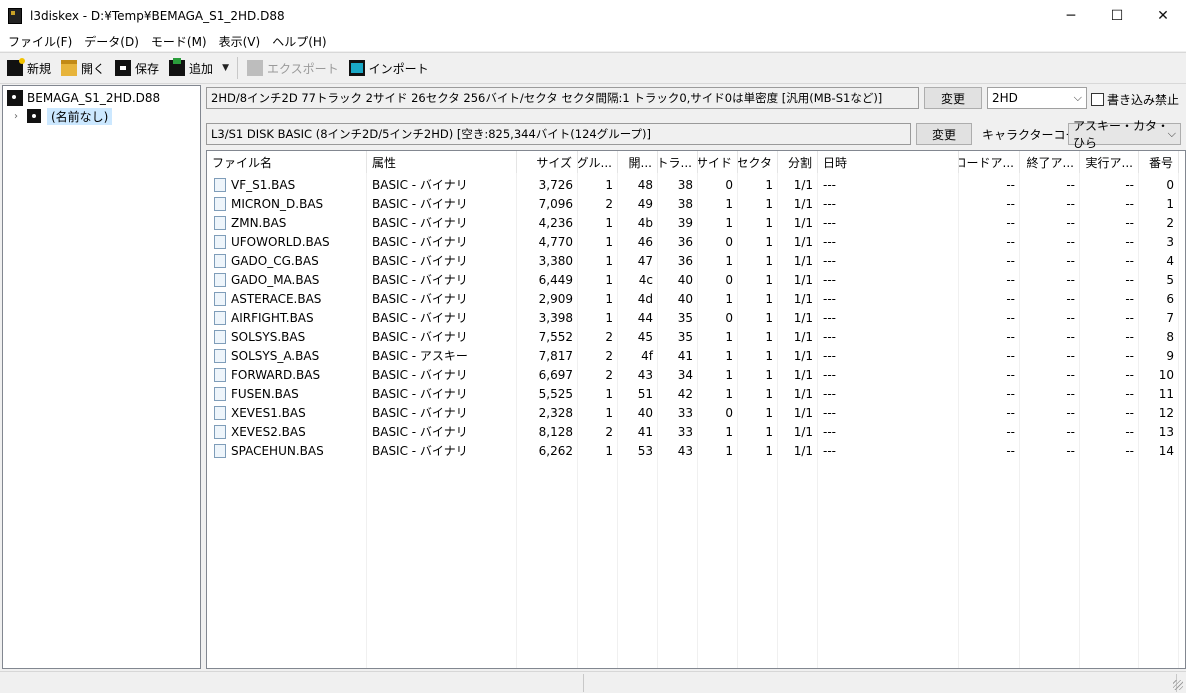 Image resolution: width=1186 pixels, height=693 pixels. What do you see at coordinates (888, 162) in the screenshot?
I see `col-date-header: 日時` at bounding box center [888, 162].